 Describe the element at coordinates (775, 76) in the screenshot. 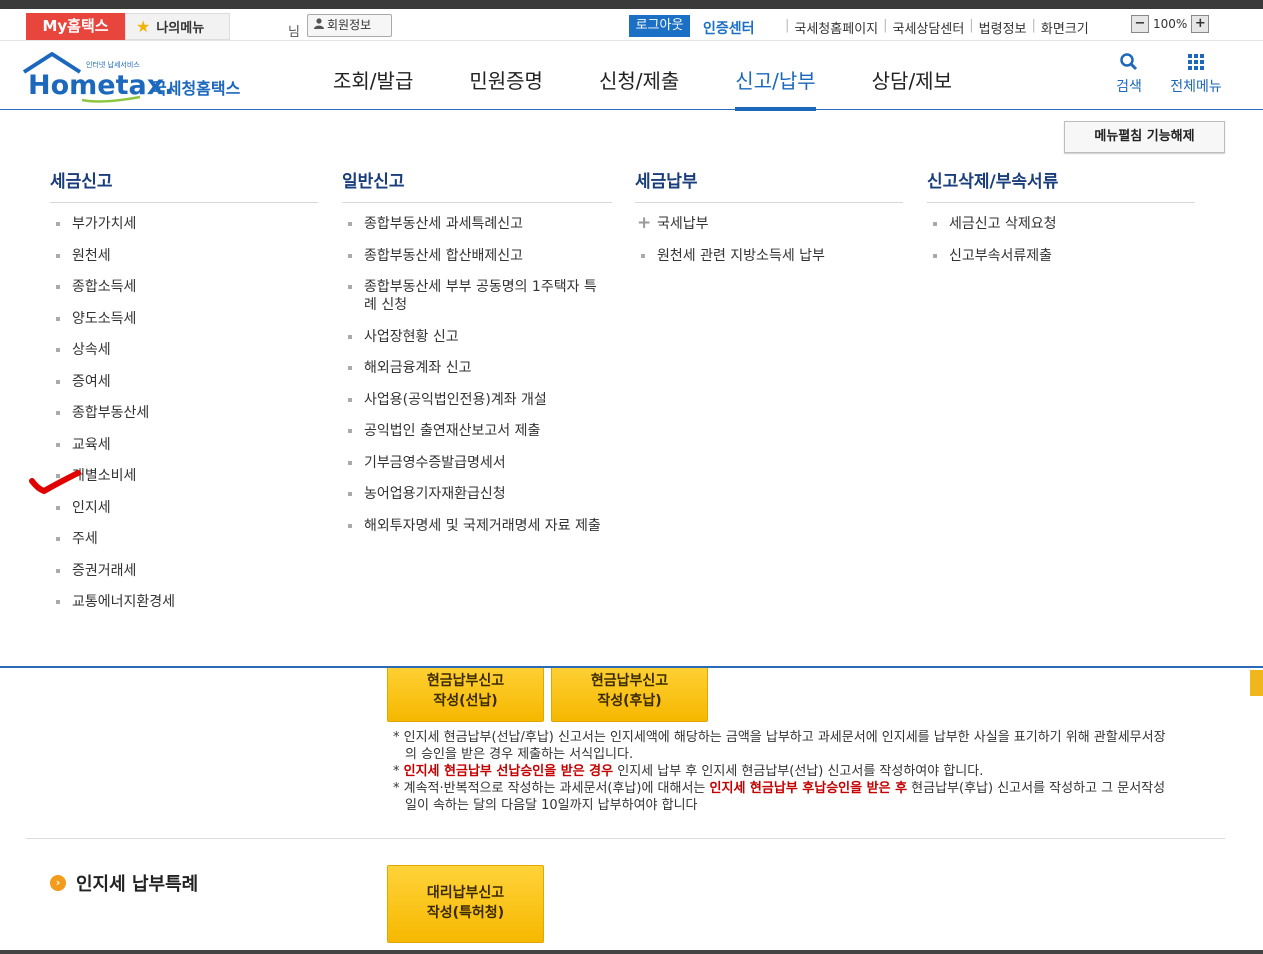

I see `nav-report-pay: 신고/납부` at that location.